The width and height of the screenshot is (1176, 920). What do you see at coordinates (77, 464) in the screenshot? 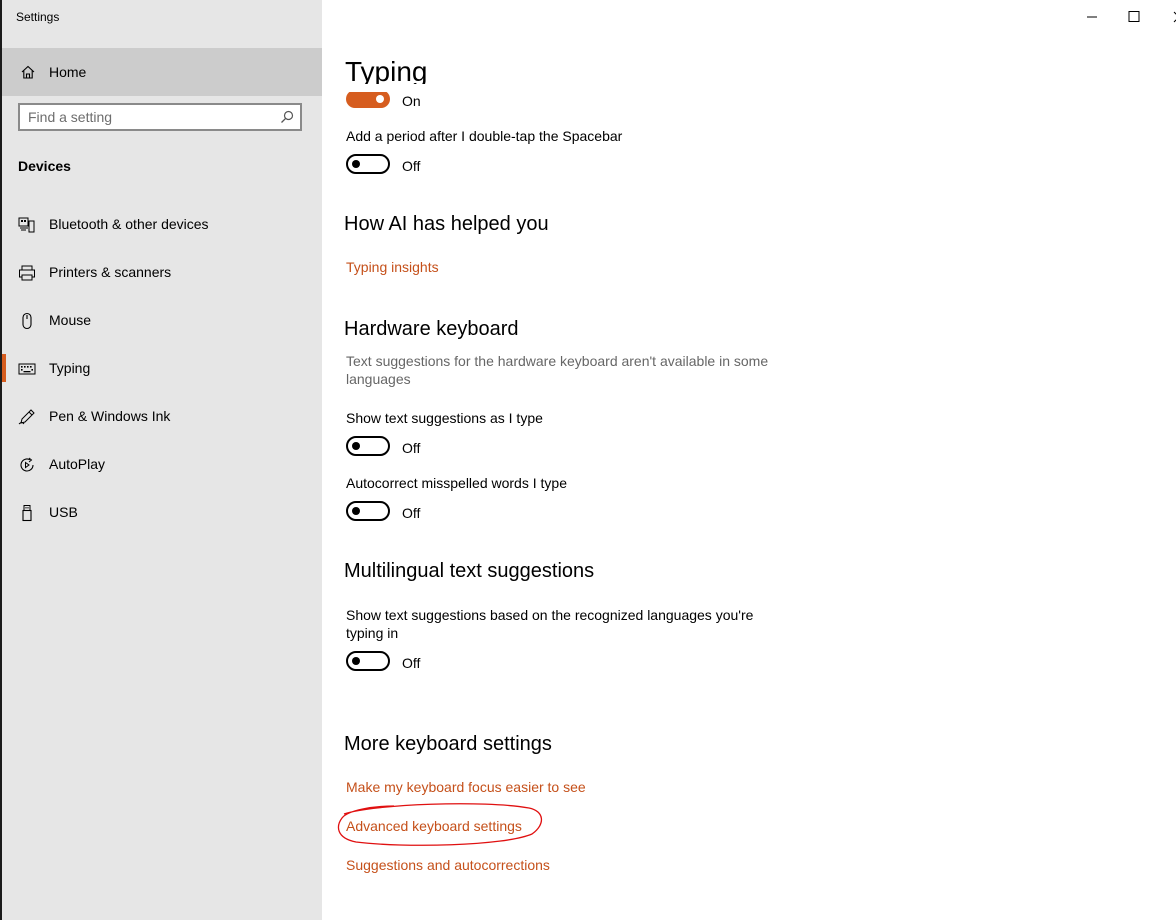
I see `sidebar-item-label: AutoPlay` at bounding box center [77, 464].